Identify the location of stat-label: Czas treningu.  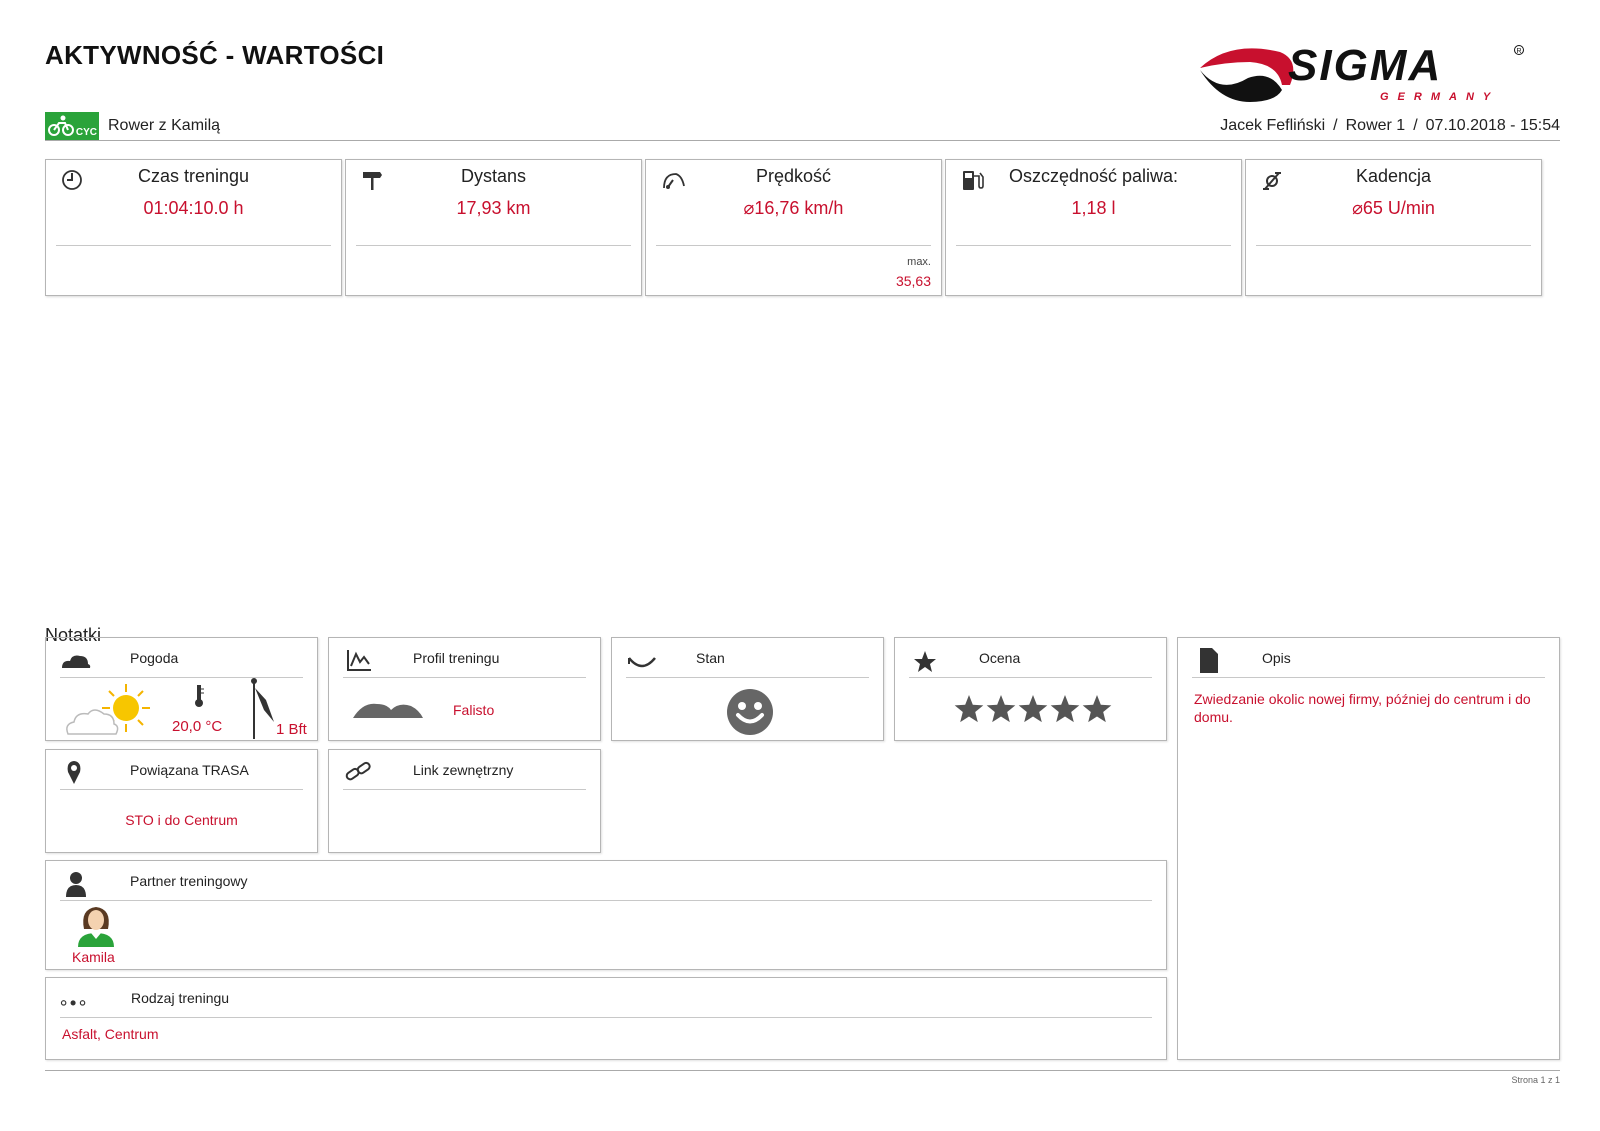
(193, 176).